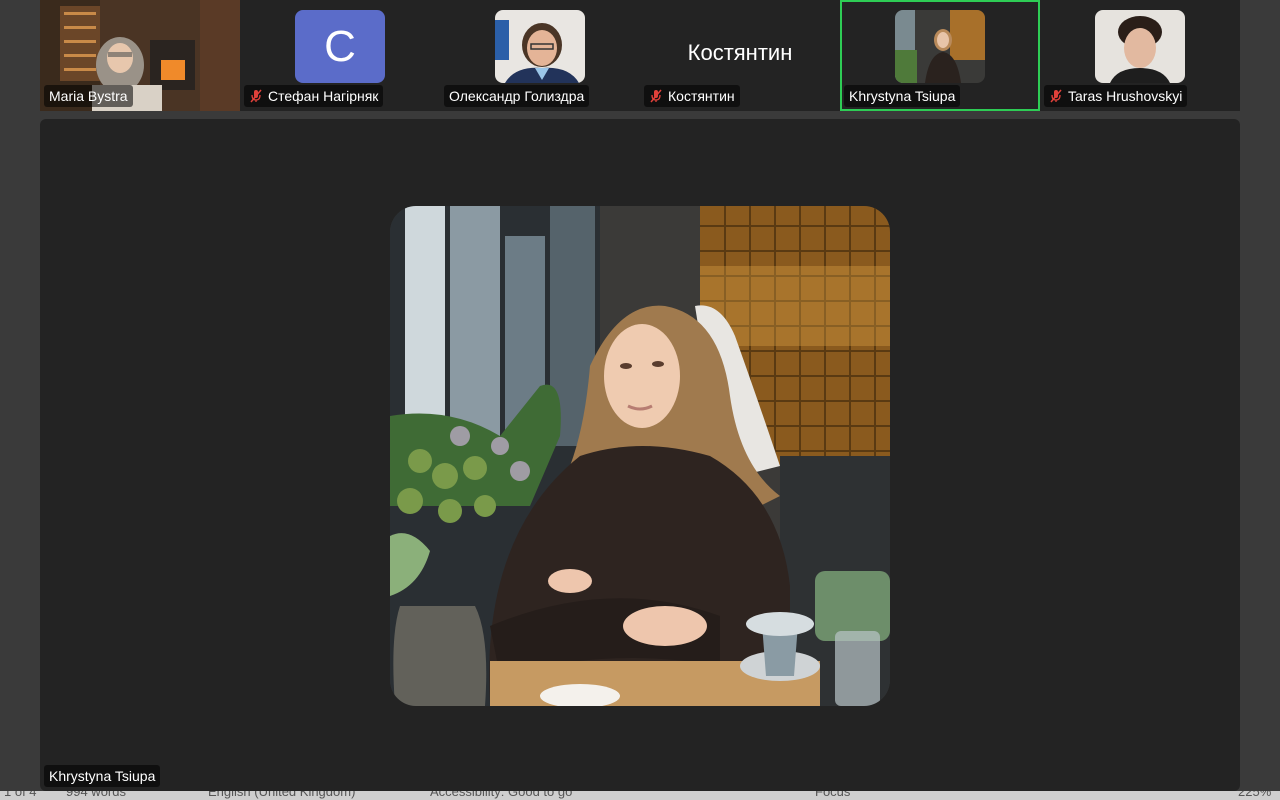 The width and height of the screenshot is (1280, 800). Describe the element at coordinates (20, 795) in the screenshot. I see `page-count: 1 of 4` at that location.